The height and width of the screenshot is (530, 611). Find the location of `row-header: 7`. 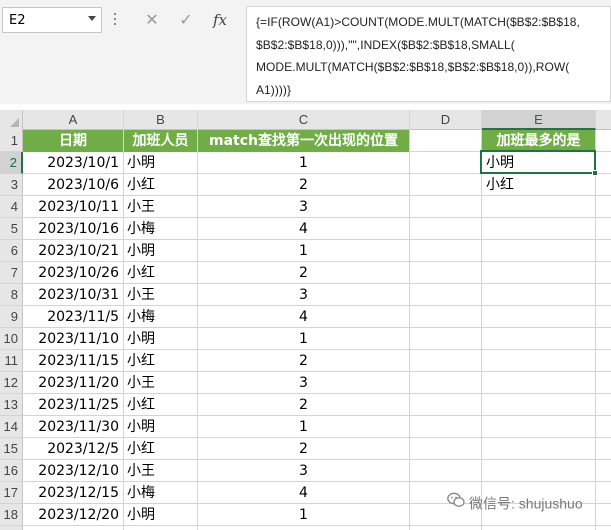

row-header: 7 is located at coordinates (11, 273).